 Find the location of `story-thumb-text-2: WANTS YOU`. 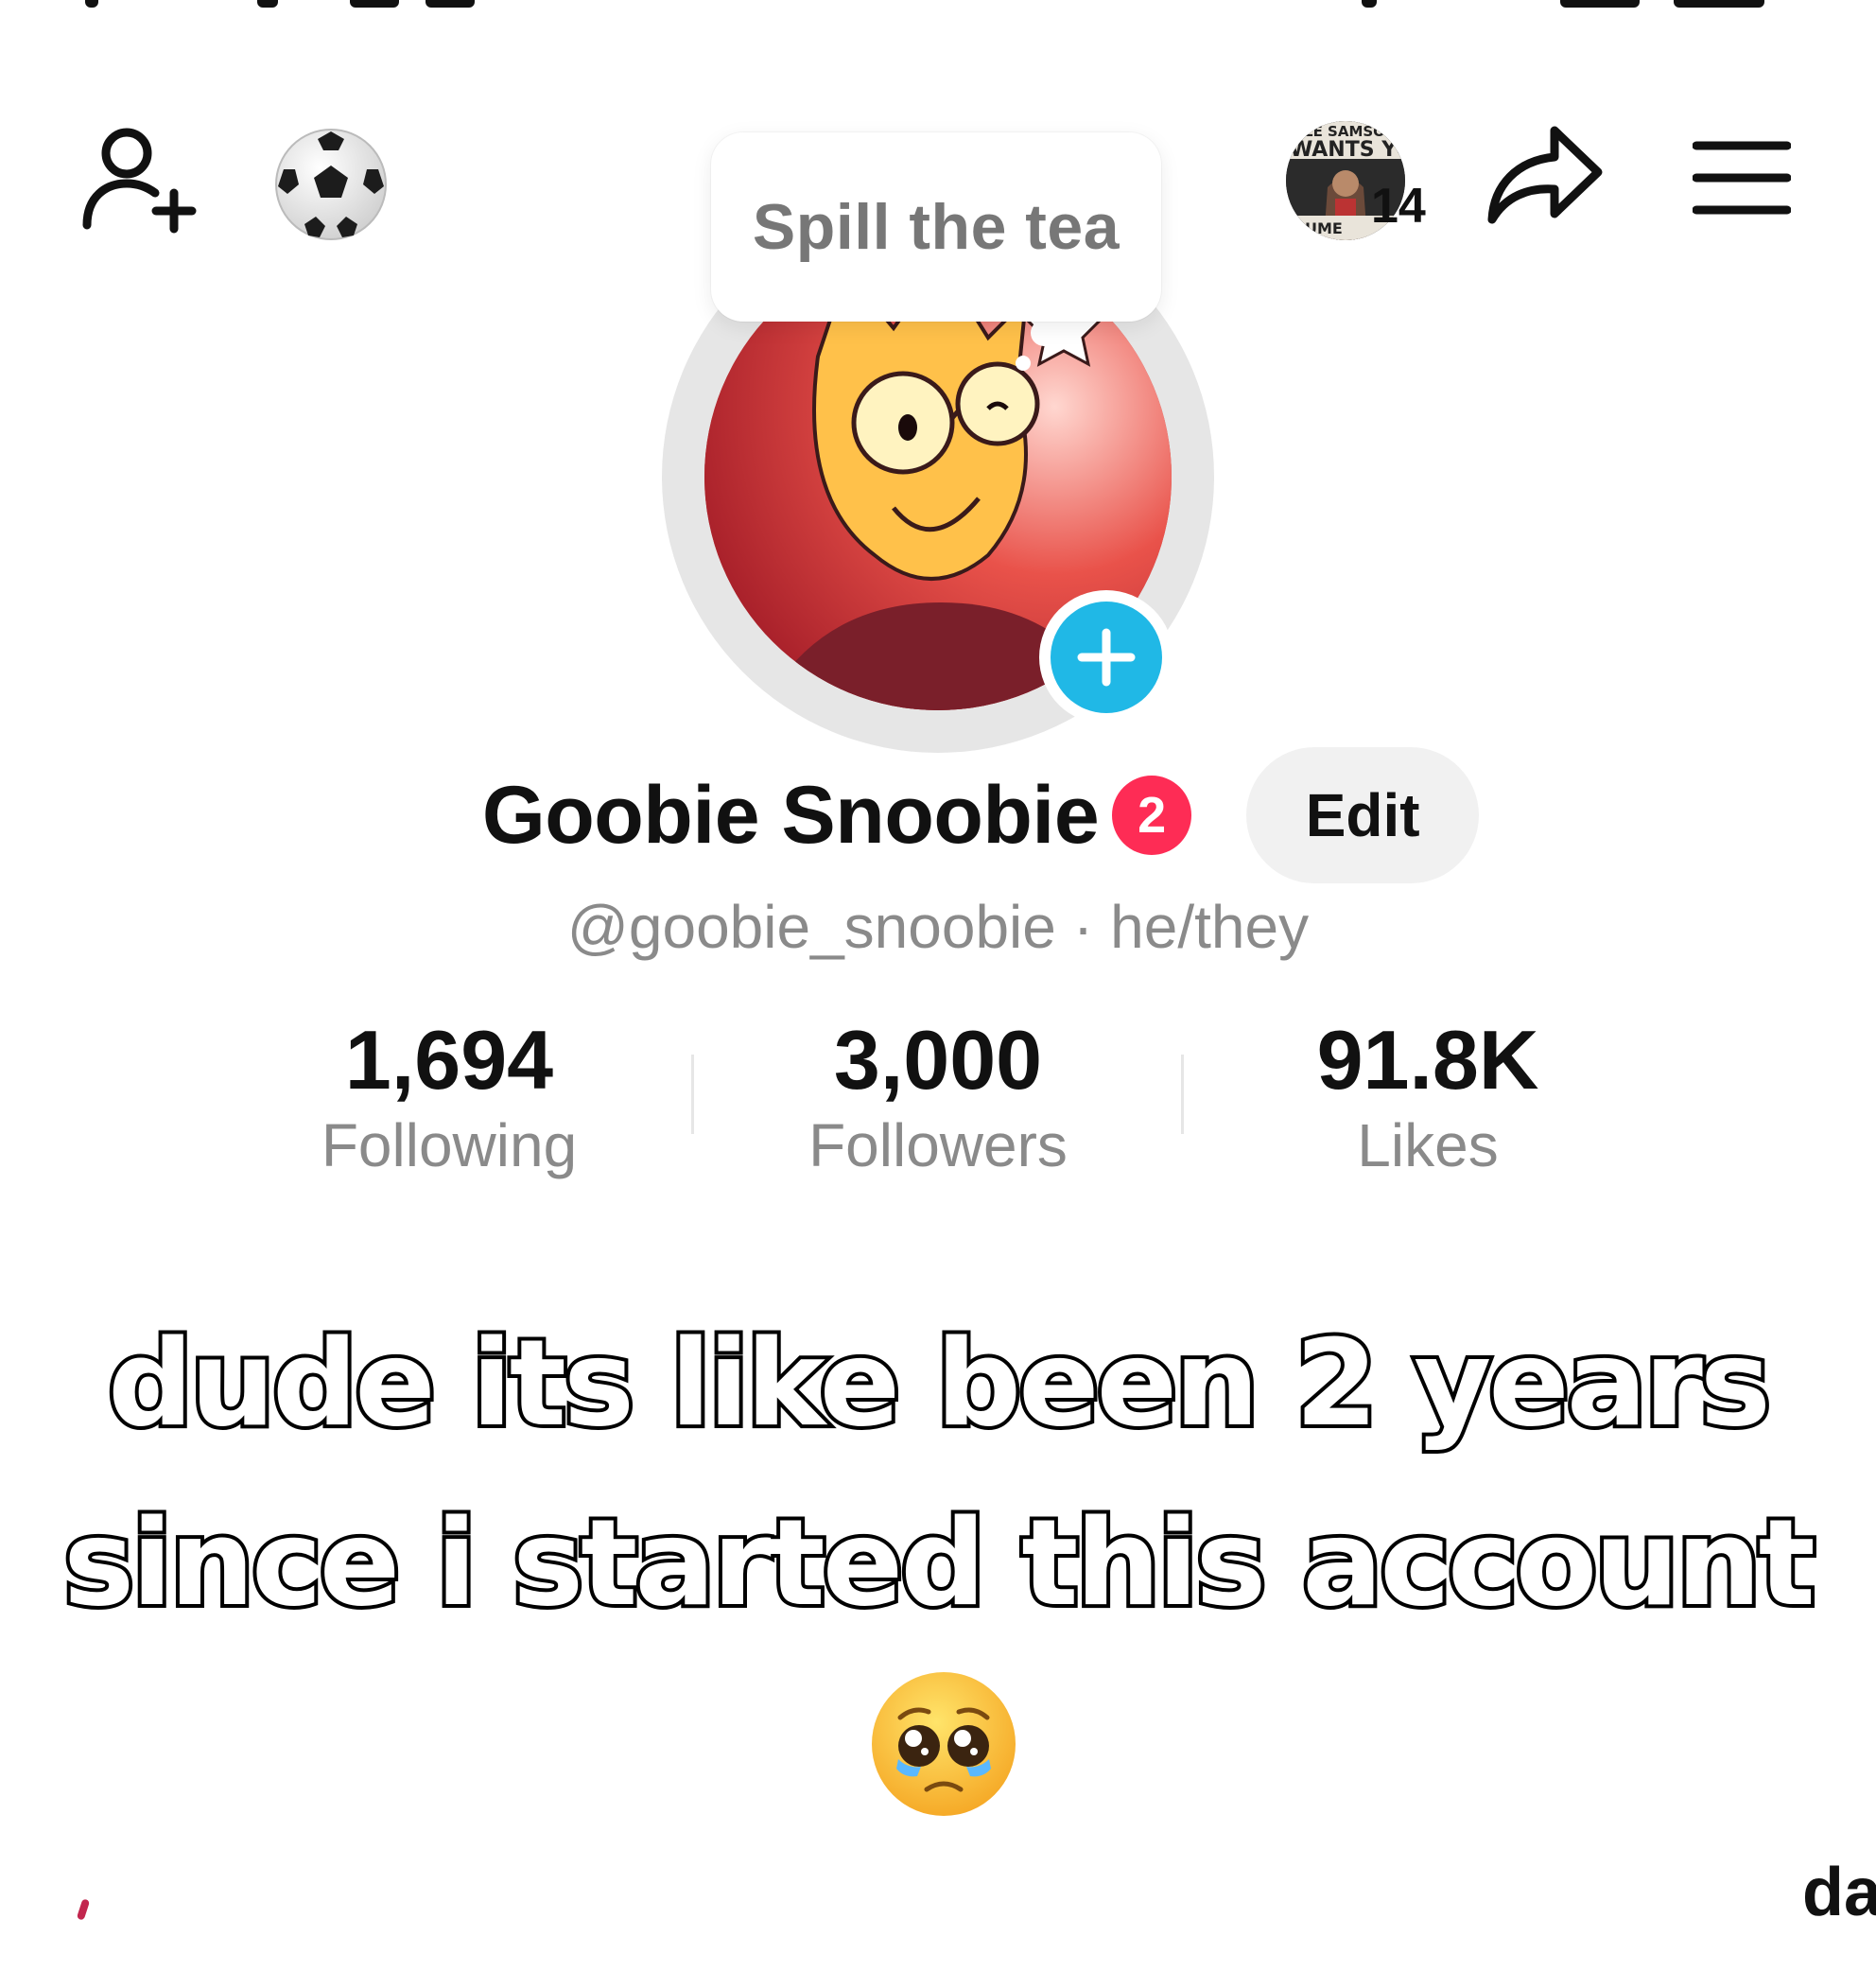

story-thumb-text-2: WANTS YOU is located at coordinates (1347, 150).